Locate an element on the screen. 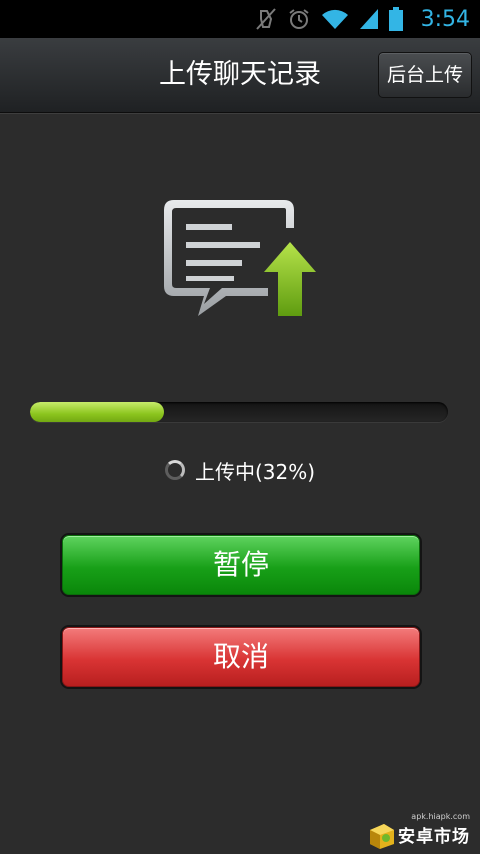  battery-icon is located at coordinates (395, 19).